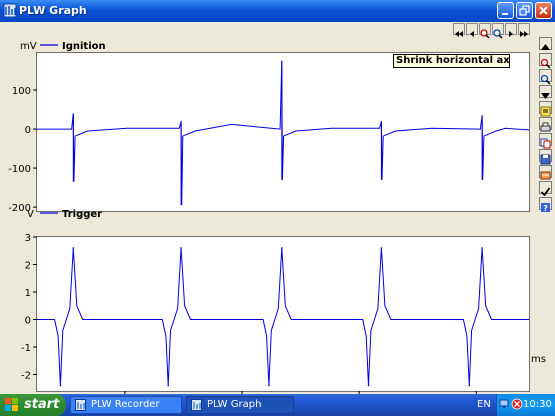 This screenshot has height=416, width=555. Describe the element at coordinates (80, 405) in the screenshot. I see `plw-recorder-icon` at that location.